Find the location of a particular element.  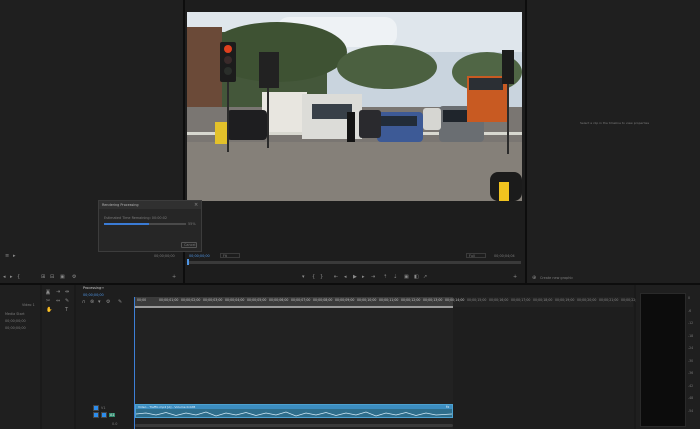

pen-tool-icon: ✎ is located at coordinates (67, 301).